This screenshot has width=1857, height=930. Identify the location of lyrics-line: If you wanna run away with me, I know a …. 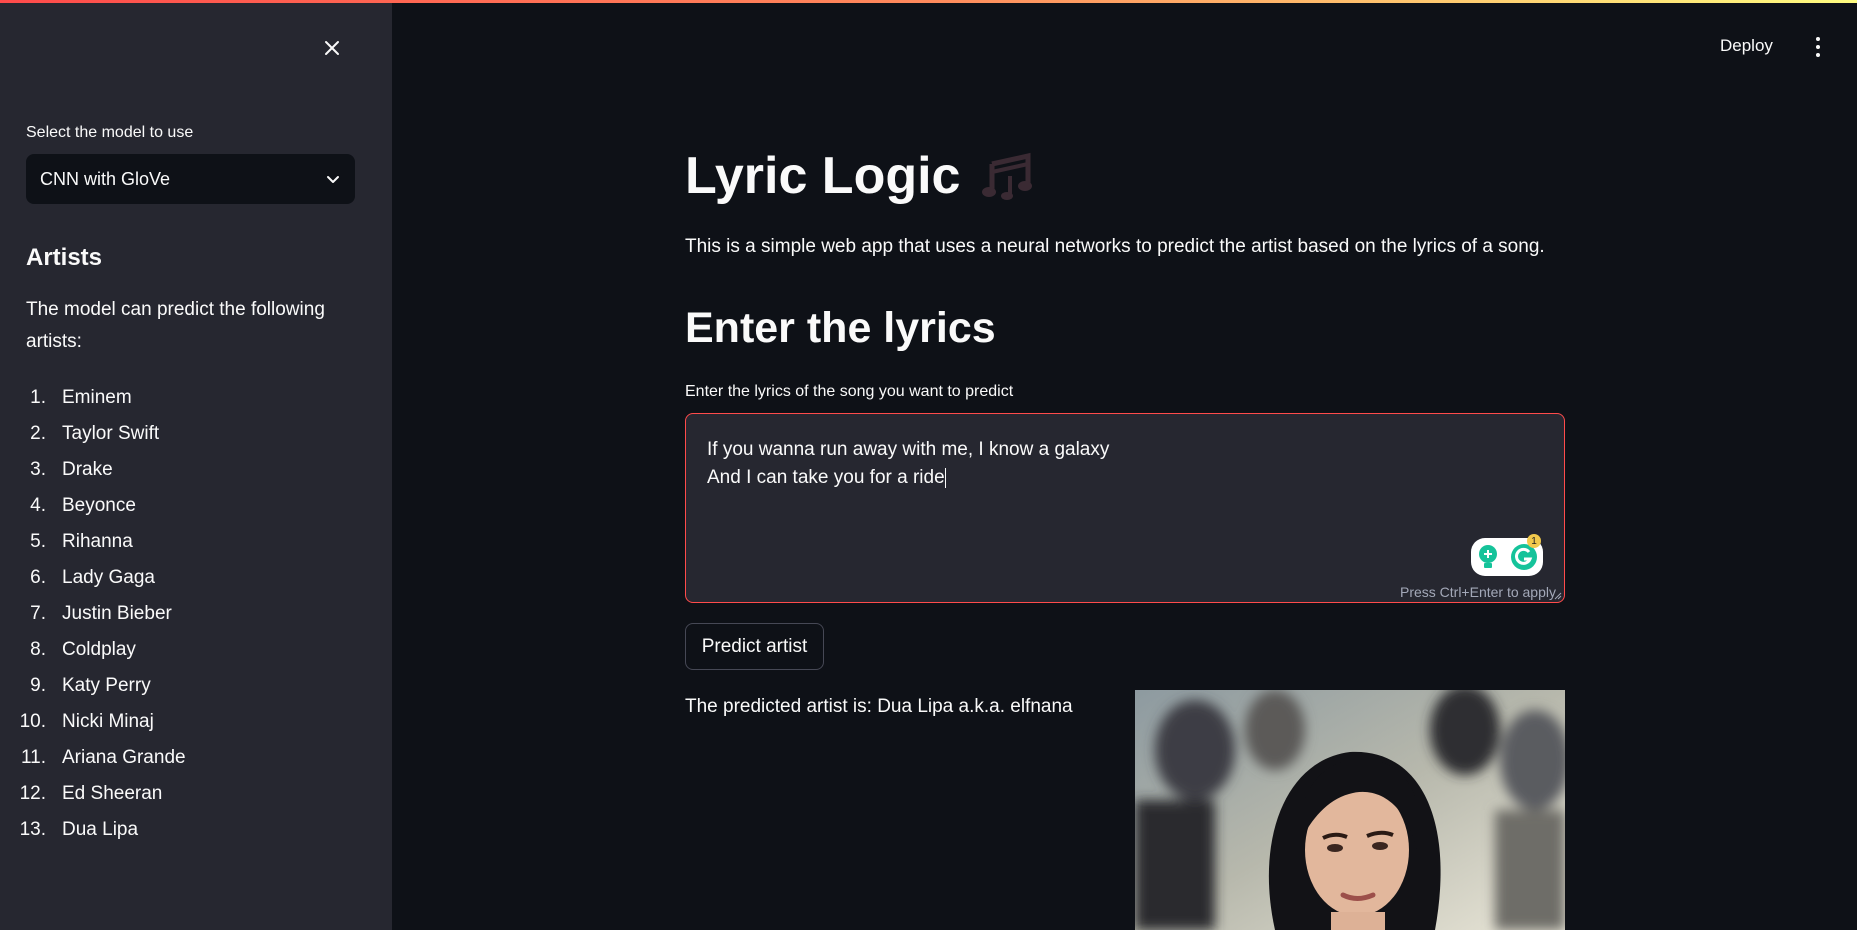
(908, 449).